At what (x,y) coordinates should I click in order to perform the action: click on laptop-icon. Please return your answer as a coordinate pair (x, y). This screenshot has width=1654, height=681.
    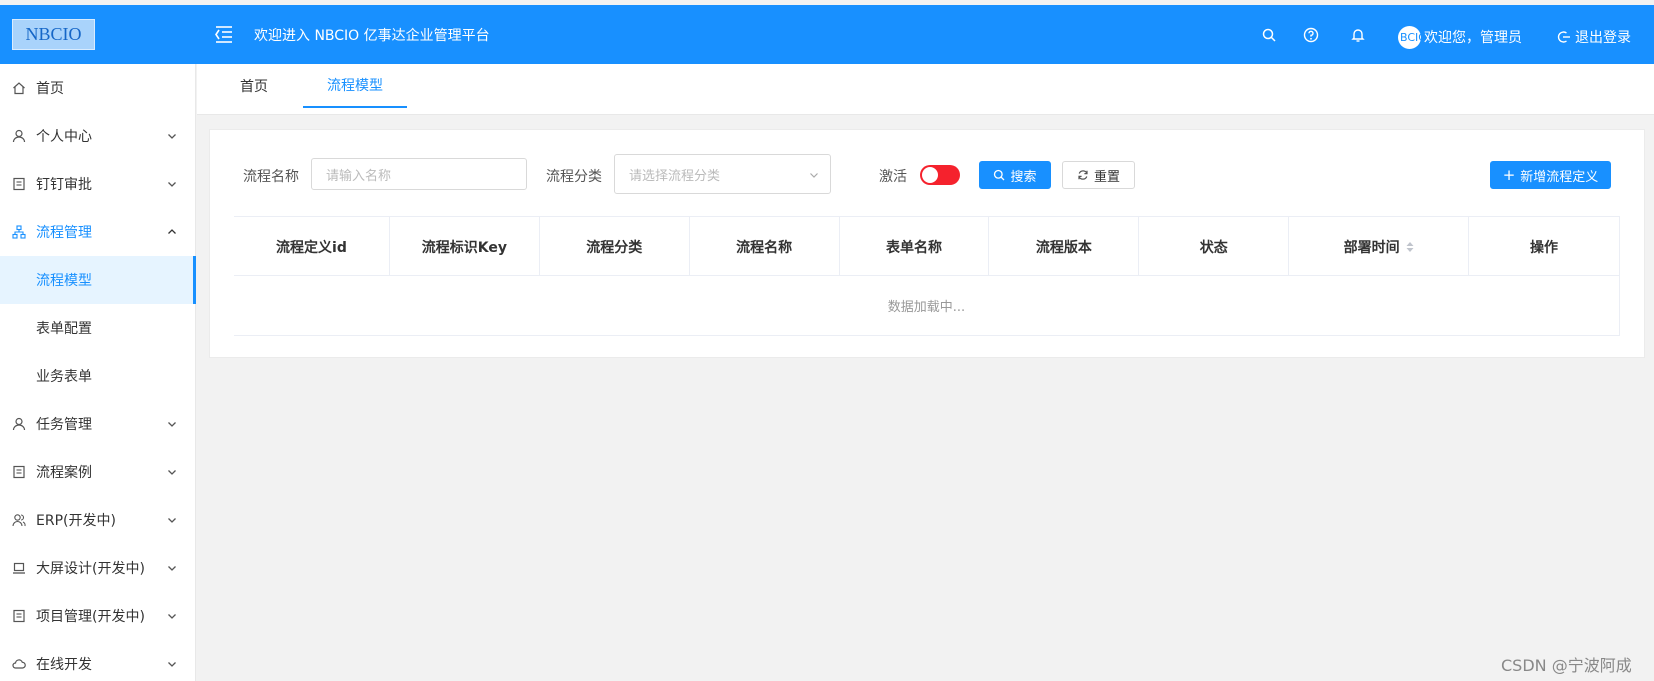
    Looking at the image, I should click on (19, 568).